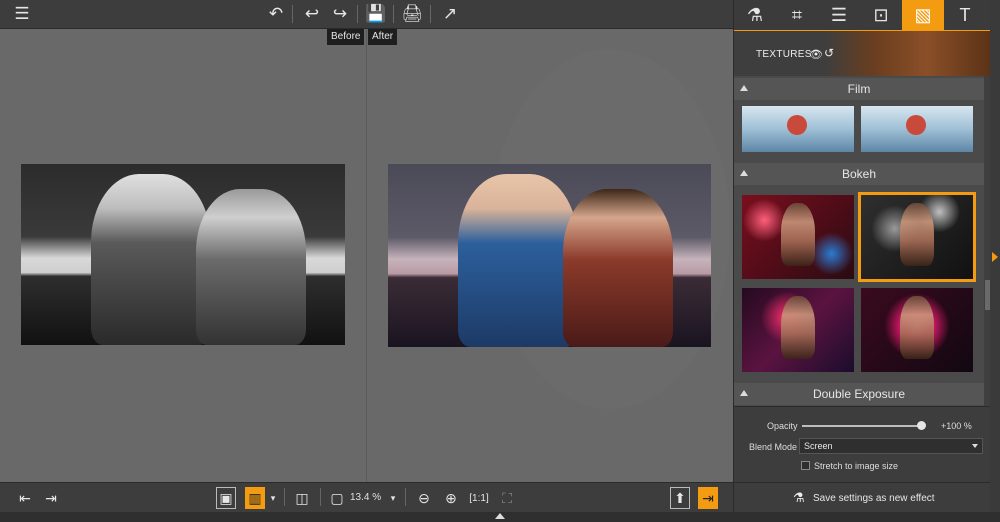 The height and width of the screenshot is (522, 1000). Describe the element at coordinates (680, 498) in the screenshot. I see `export-icon: ⬆` at that location.